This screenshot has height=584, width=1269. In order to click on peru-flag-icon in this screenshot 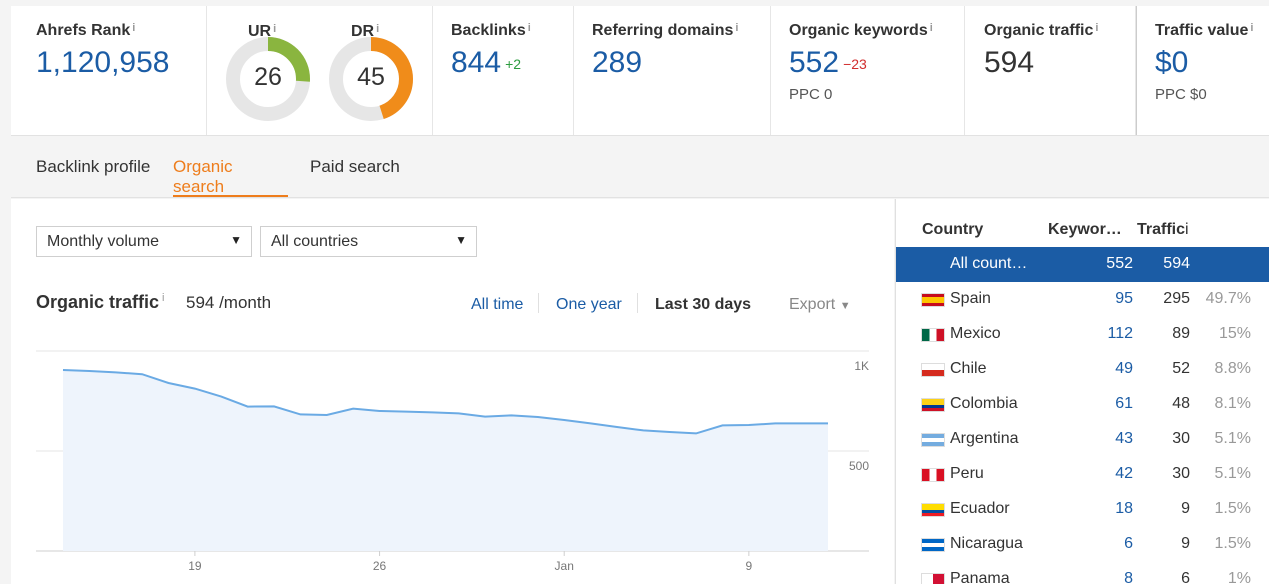, I will do `click(933, 475)`.